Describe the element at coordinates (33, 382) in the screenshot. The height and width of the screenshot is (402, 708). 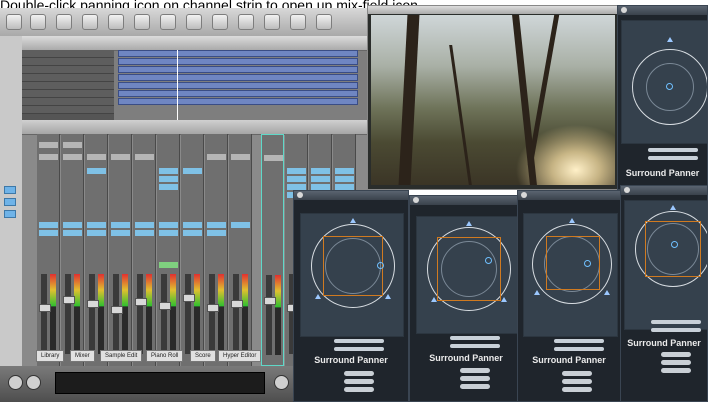
I see `play-button` at that location.